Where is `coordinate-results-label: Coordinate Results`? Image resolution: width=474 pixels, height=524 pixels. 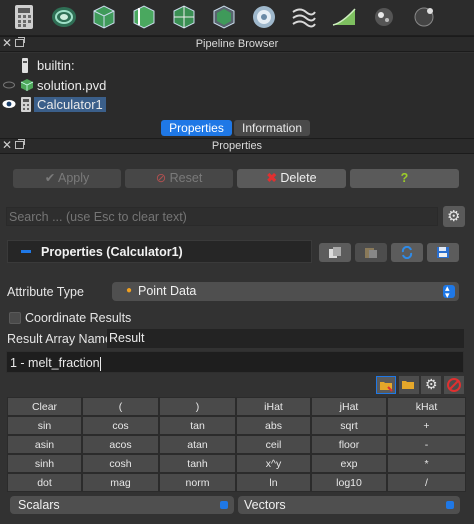
coordinate-results-label: Coordinate Results is located at coordinates (78, 318).